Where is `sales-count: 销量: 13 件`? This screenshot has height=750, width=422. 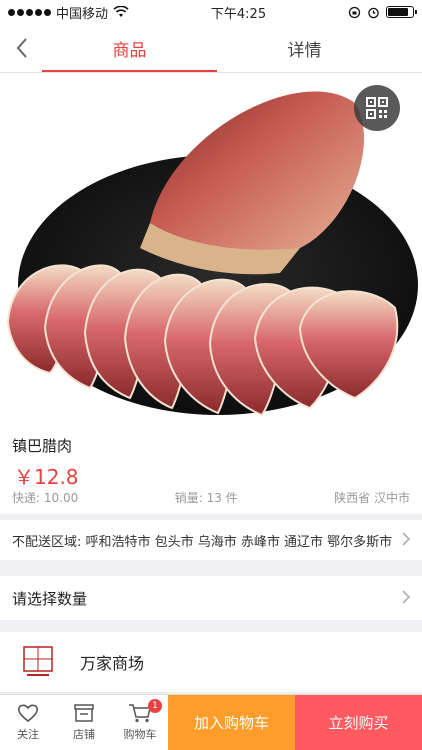 sales-count: 销量: 13 件 is located at coordinates (206, 498).